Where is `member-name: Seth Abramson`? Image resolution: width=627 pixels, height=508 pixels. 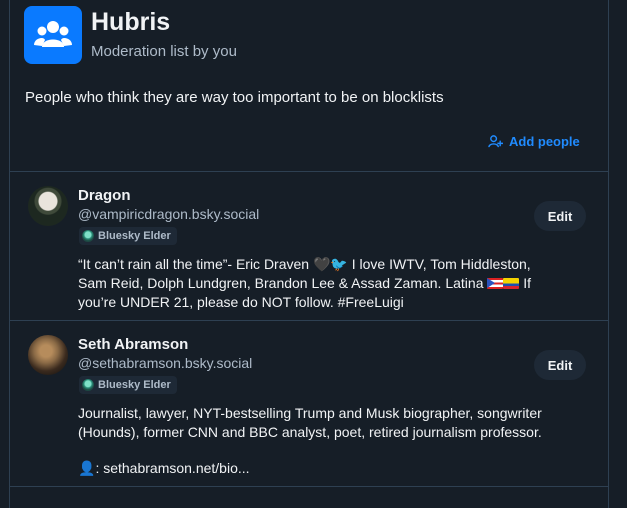 member-name: Seth Abramson is located at coordinates (133, 344).